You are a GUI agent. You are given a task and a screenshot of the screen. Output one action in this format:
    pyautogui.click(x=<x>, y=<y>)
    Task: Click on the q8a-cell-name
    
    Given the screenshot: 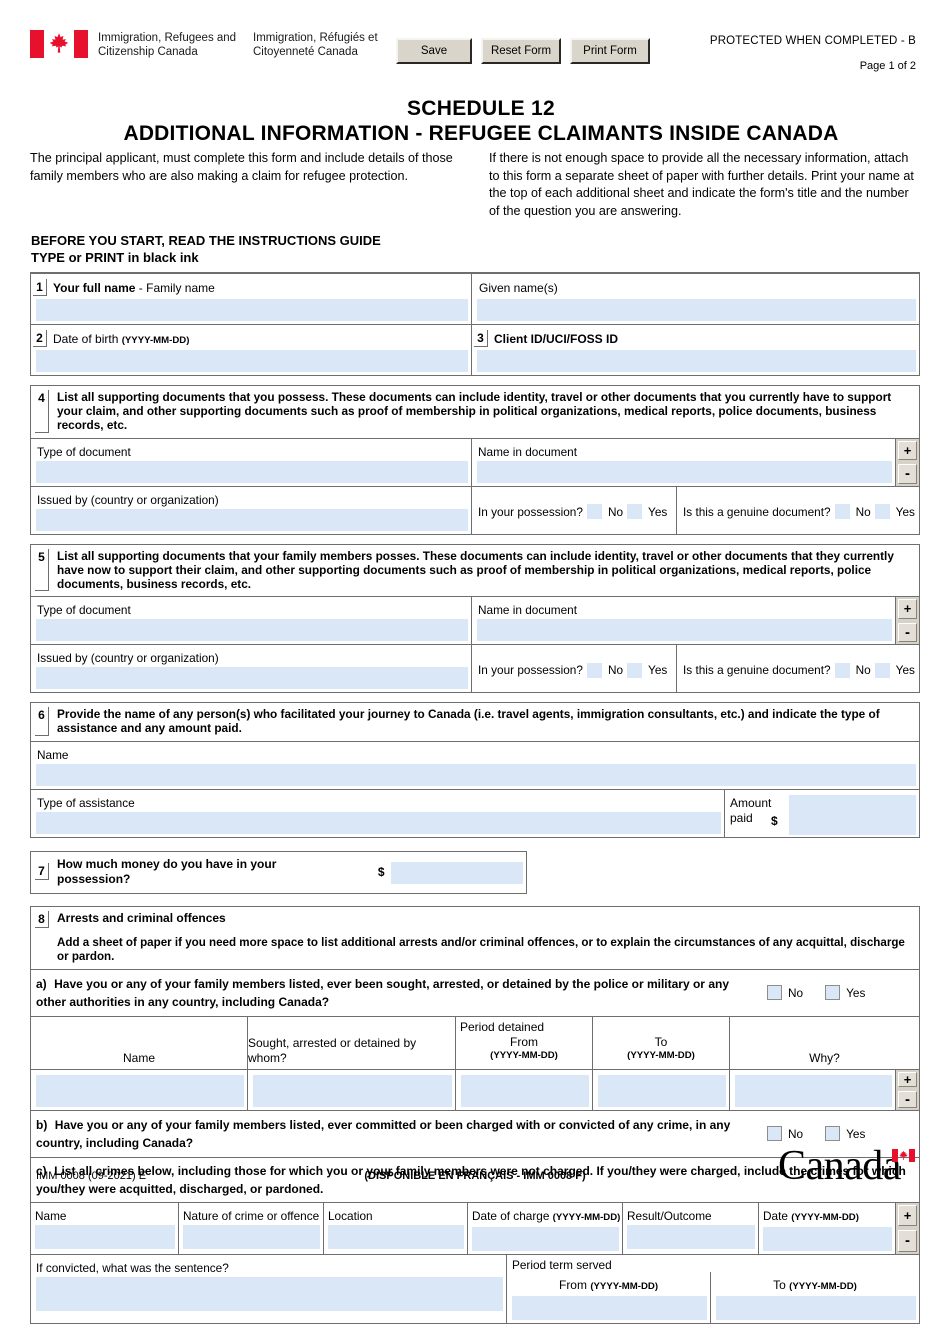 What is the action you would take?
    pyautogui.click(x=139, y=1090)
    